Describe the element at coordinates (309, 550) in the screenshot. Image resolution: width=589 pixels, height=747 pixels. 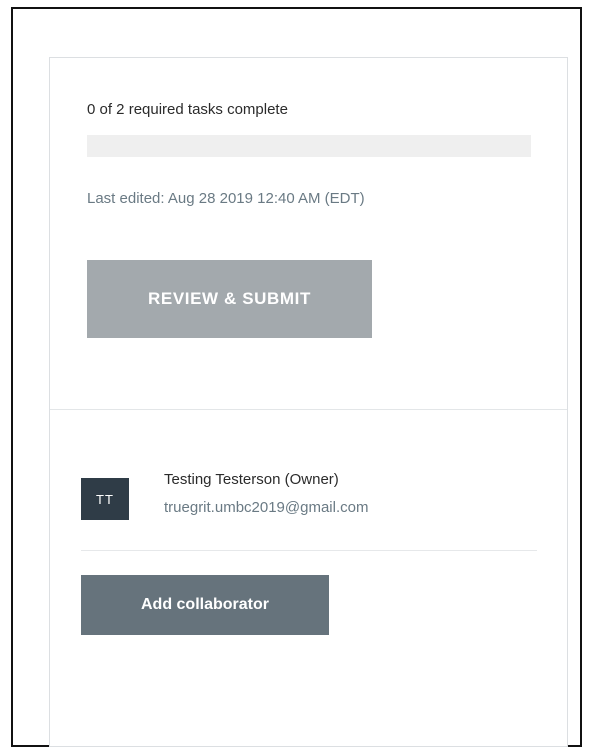
I see `divider` at that location.